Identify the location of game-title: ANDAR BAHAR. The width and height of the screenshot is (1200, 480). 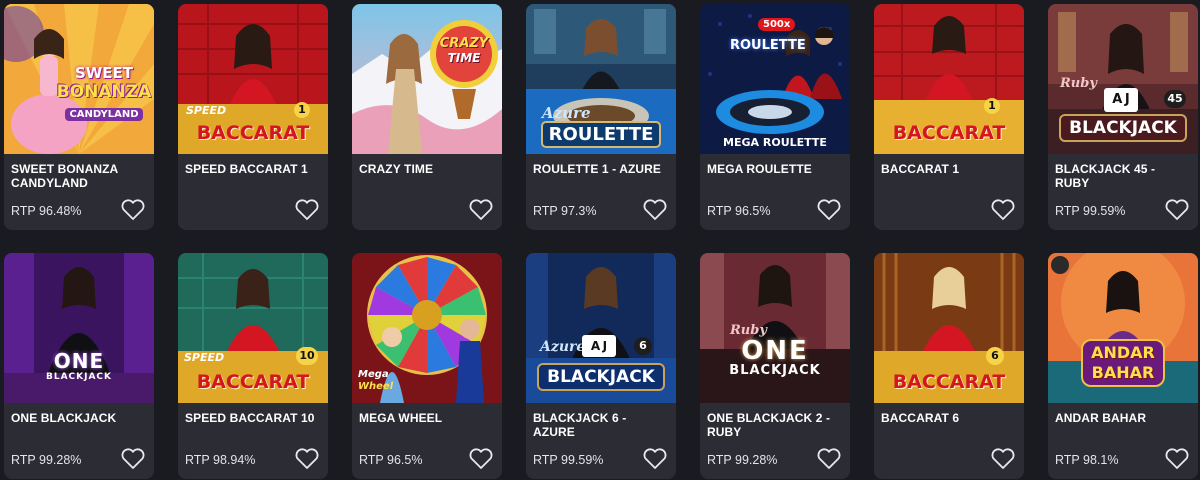
(1101, 418).